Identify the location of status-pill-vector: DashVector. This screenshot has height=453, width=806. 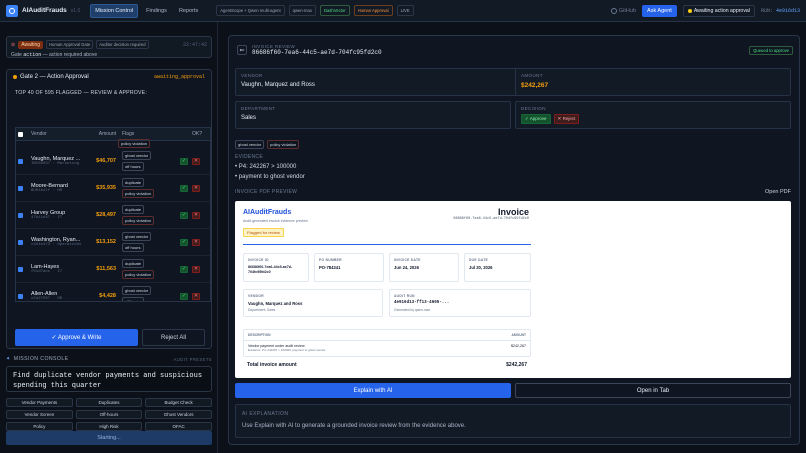
(334, 10).